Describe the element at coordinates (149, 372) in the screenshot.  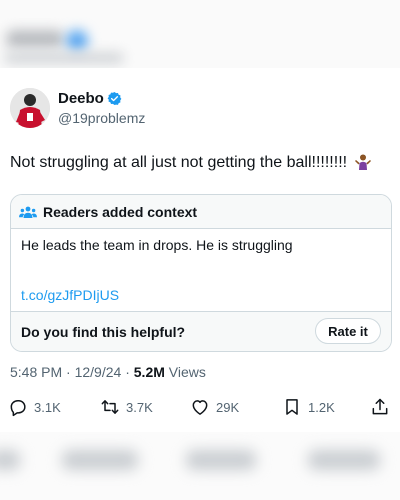
I see `views-count: 5.2M` at that location.